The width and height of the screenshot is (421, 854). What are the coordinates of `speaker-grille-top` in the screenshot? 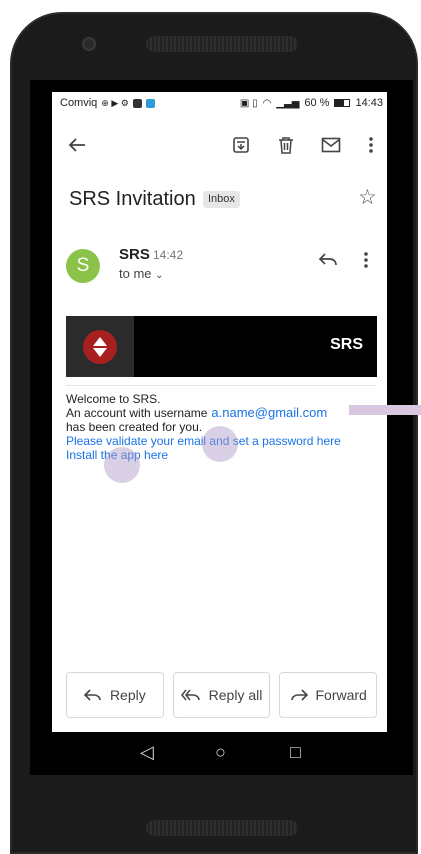 It's located at (222, 44).